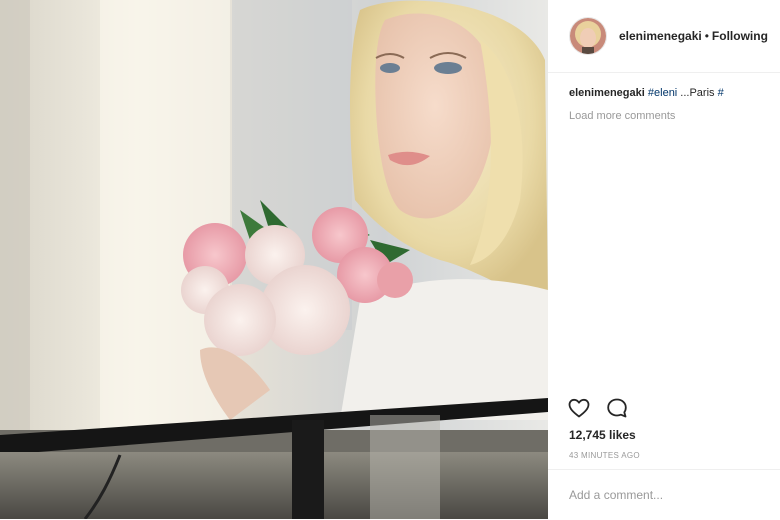 This screenshot has height=520, width=780. What do you see at coordinates (602, 435) in the screenshot?
I see `likes-count: 12,745 likes` at bounding box center [602, 435].